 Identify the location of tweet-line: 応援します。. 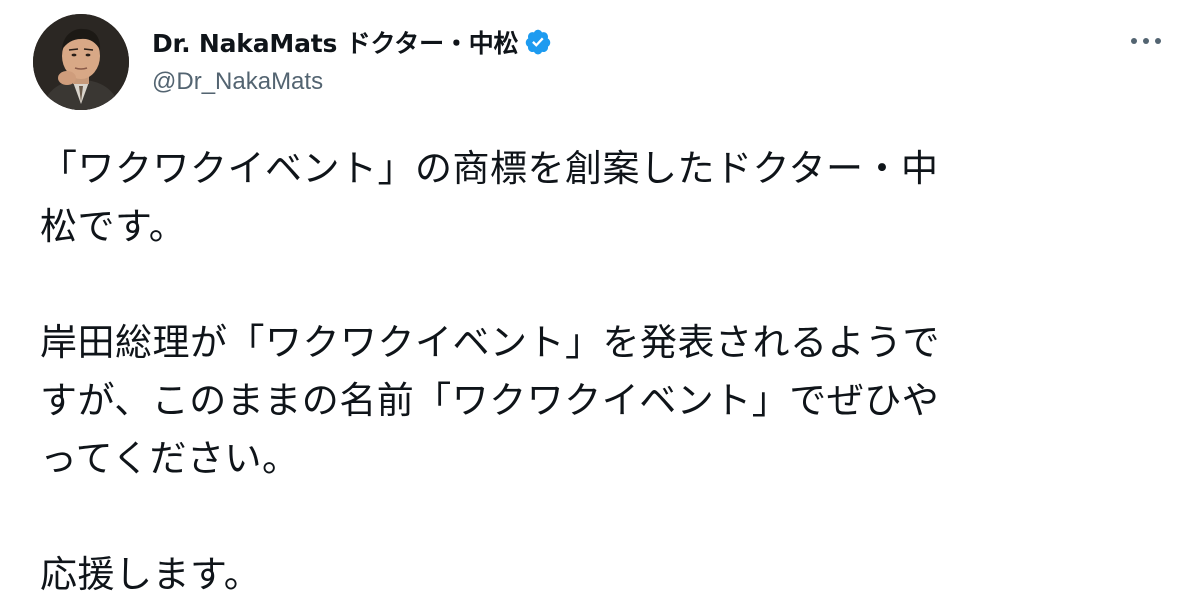
(151, 574).